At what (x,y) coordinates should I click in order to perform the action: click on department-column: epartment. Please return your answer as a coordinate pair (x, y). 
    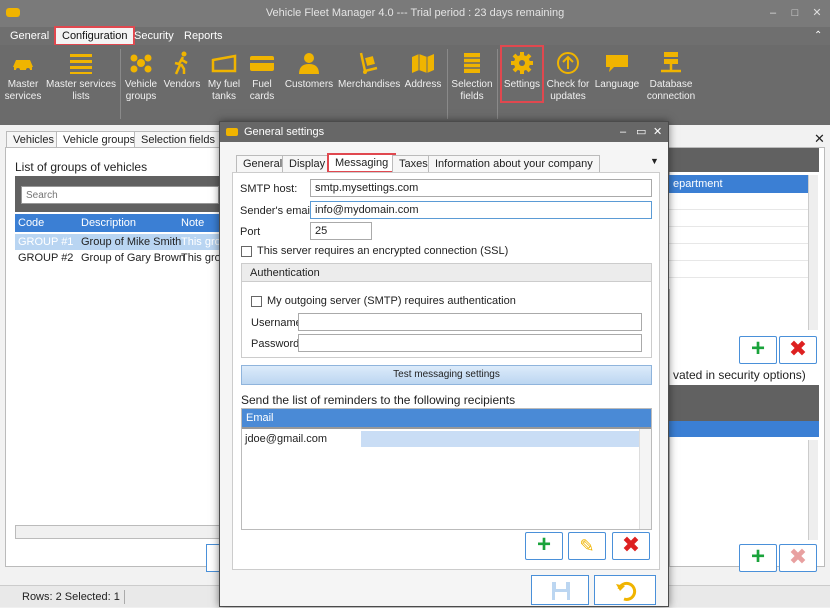
    Looking at the image, I should click on (739, 184).